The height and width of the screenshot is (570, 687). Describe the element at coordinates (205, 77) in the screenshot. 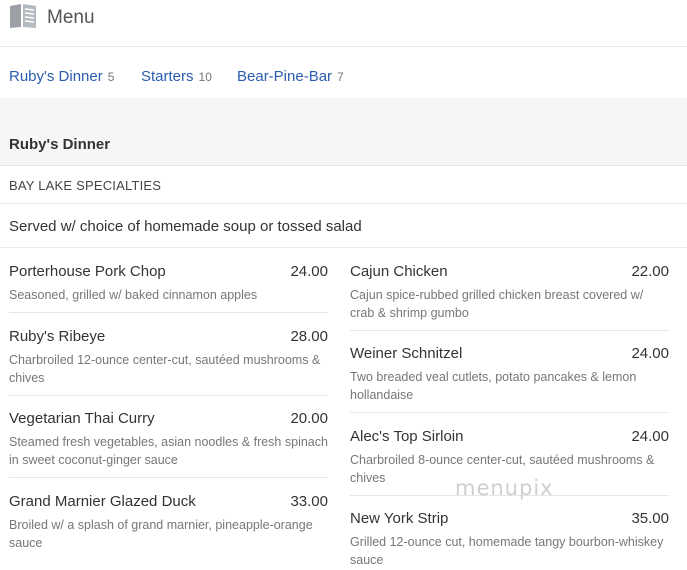

I see `tab-count: 10` at that location.